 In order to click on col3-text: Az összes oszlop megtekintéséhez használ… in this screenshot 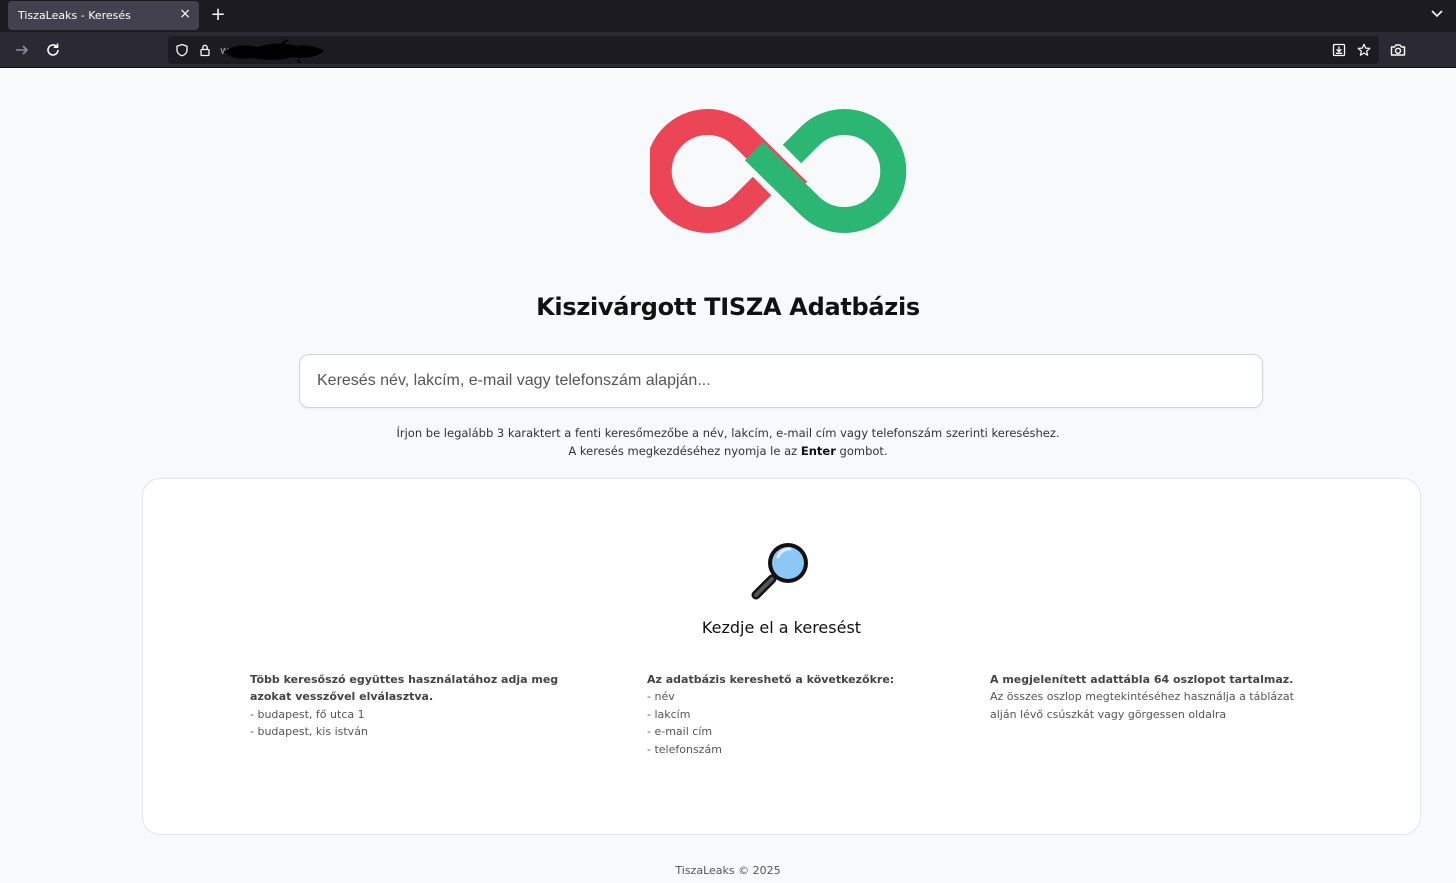, I will do `click(1142, 705)`.